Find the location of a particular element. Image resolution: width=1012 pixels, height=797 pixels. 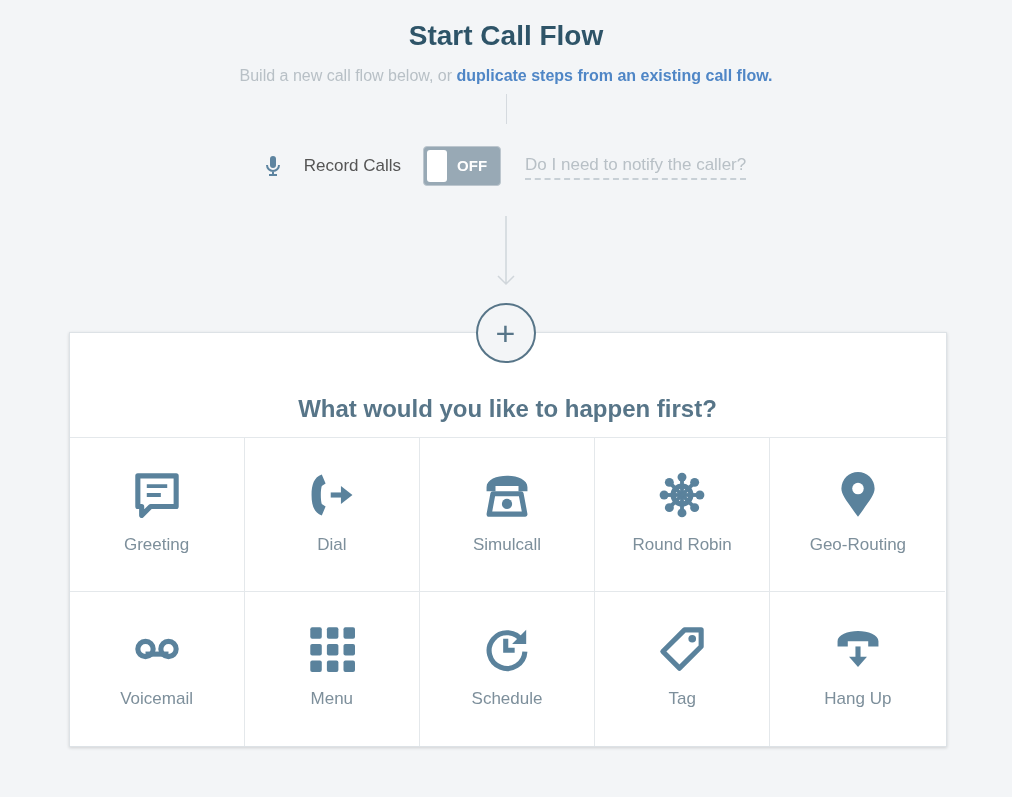

action-tile: Round Robin is located at coordinates (683, 515).